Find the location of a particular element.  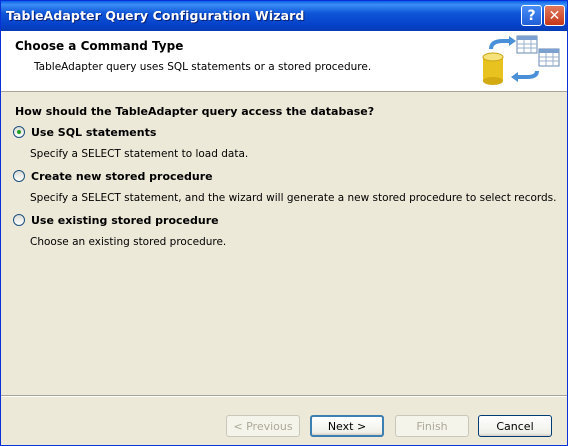

close-button: ✕ is located at coordinates (554, 15).